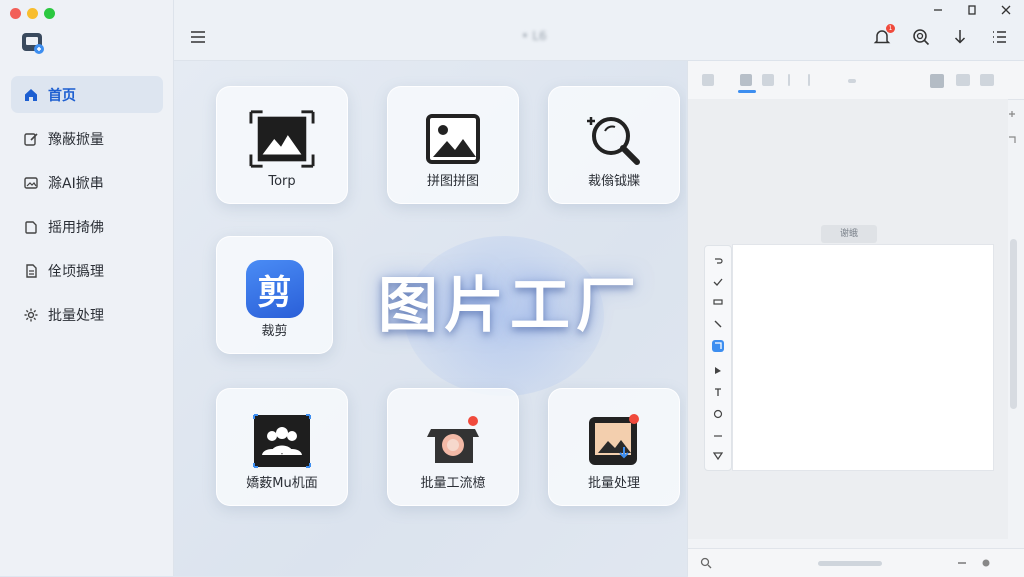 This screenshot has width=1024, height=577. Describe the element at coordinates (718, 414) in the screenshot. I see `lasso-icon` at that location.